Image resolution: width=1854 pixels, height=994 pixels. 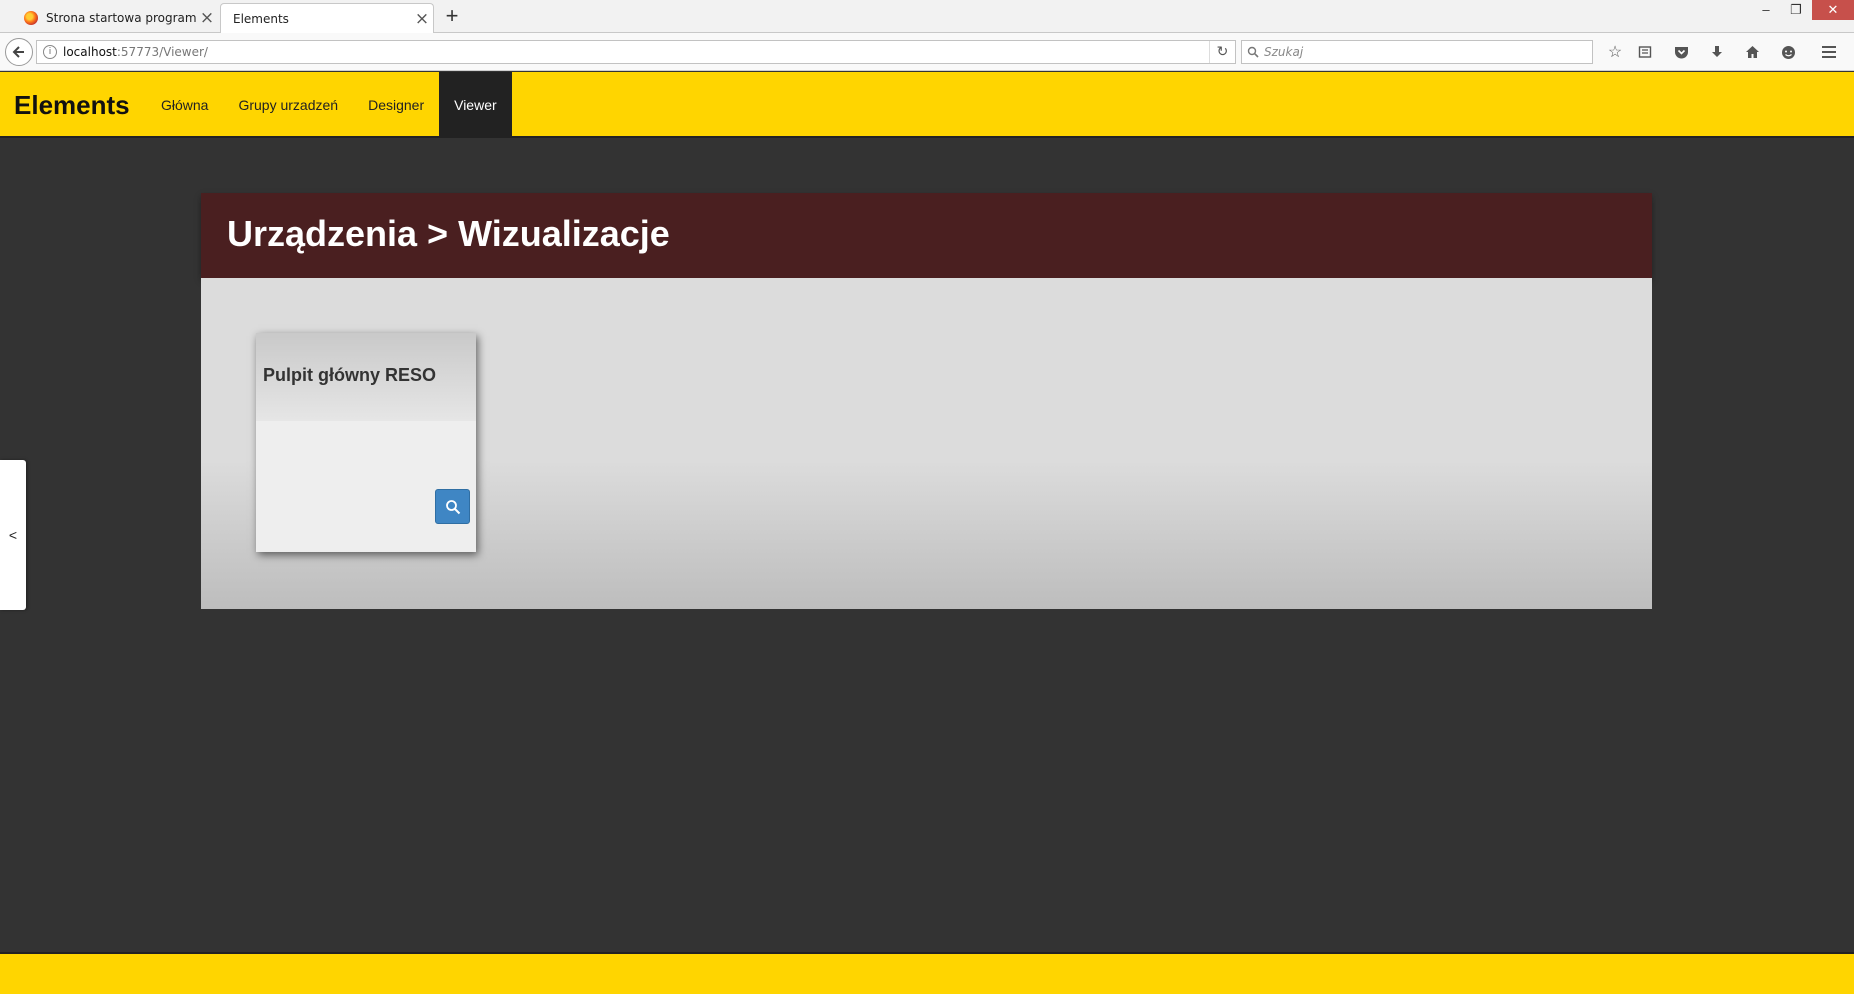 I want to click on minimize-button: –, so click(x=1766, y=10).